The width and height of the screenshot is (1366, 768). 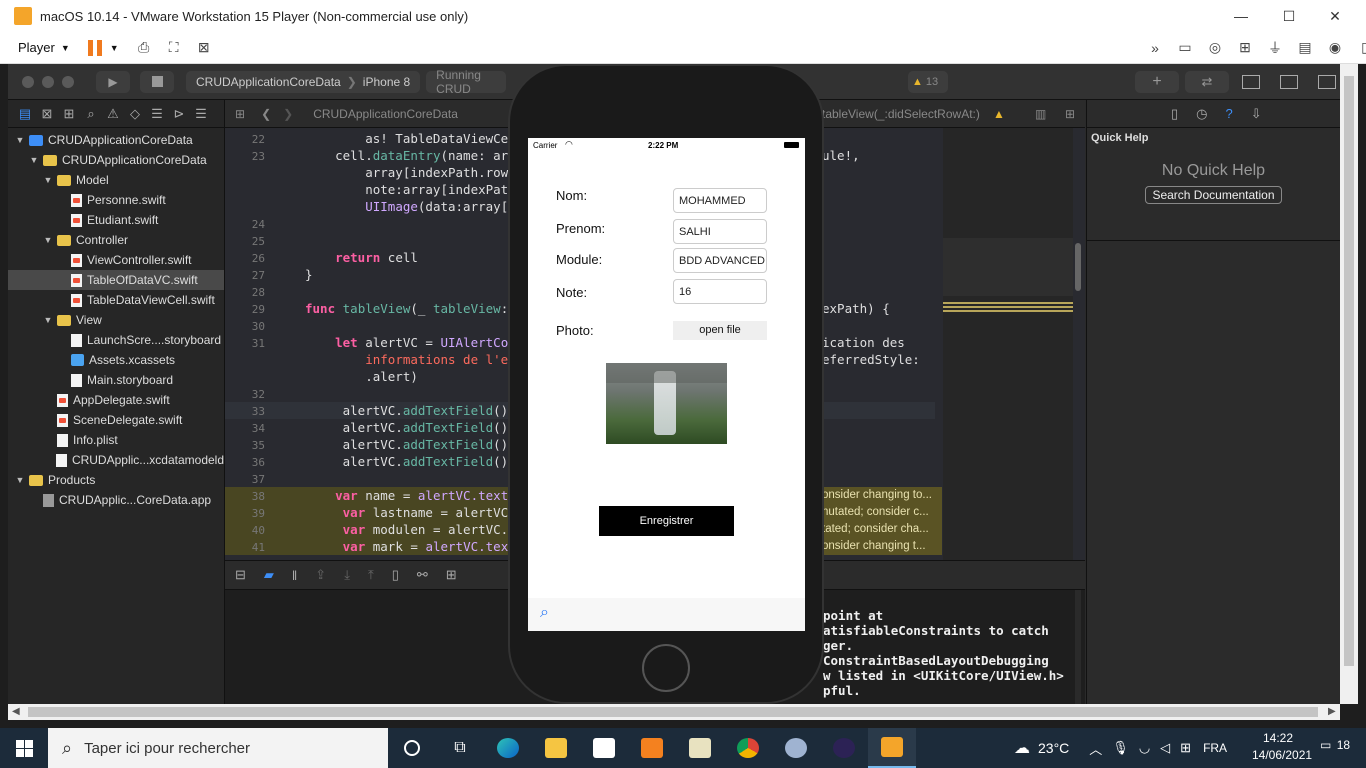 What do you see at coordinates (1327, 82) in the screenshot?
I see `inspector-toggle-icon` at bounding box center [1327, 82].